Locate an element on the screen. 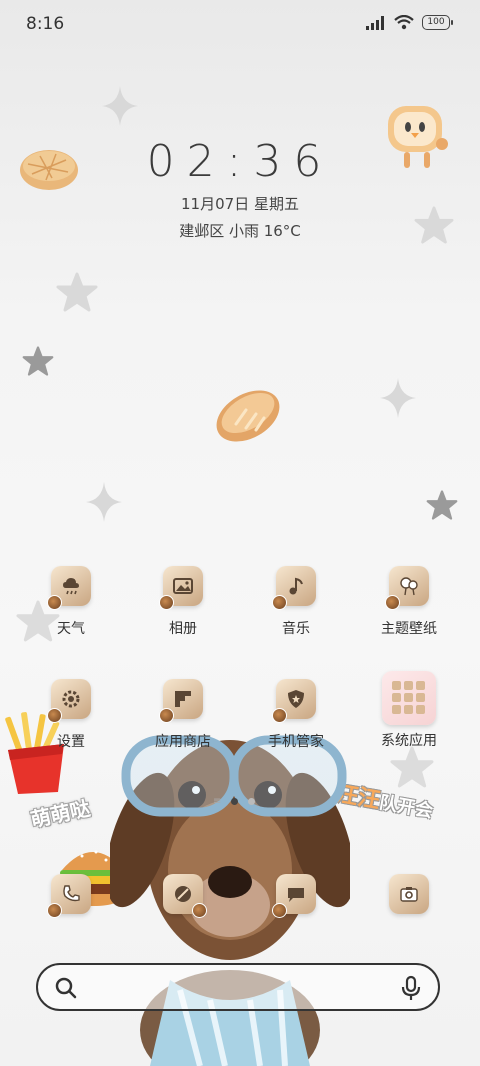 The image size is (480, 1066). dock-messages is located at coordinates (296, 896).